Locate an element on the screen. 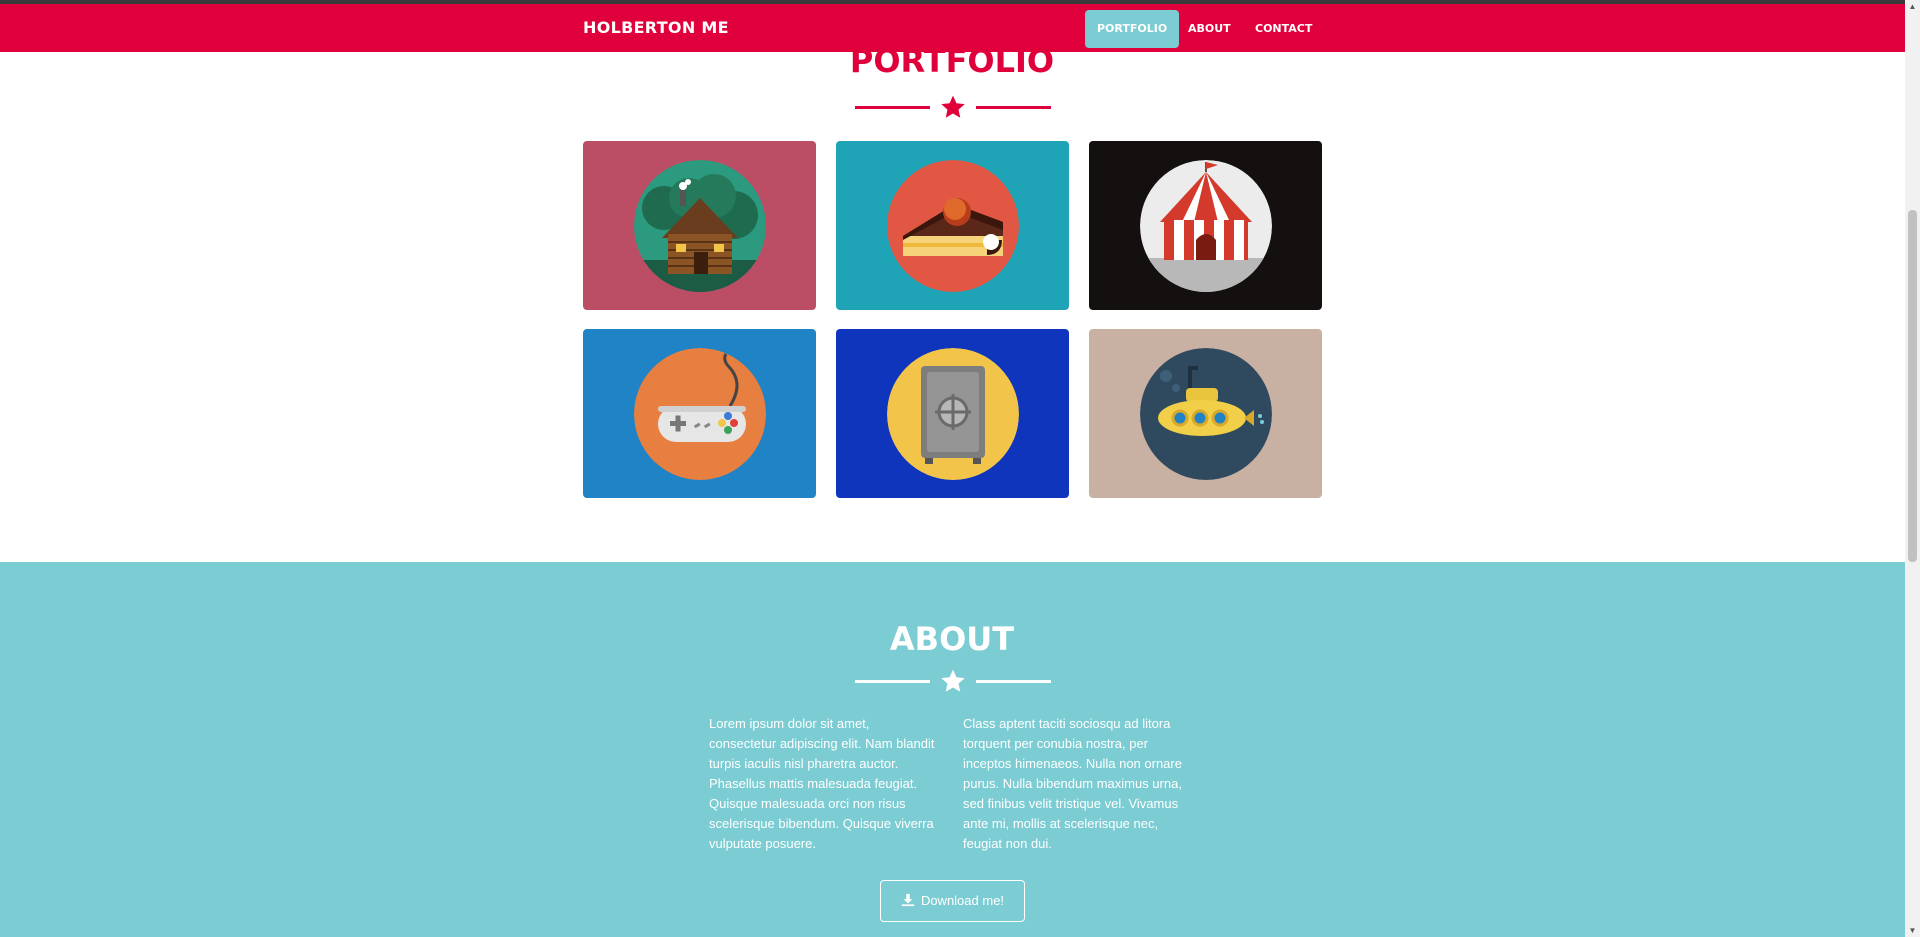 Image resolution: width=1920 pixels, height=937 pixels. portfolio-item-cabin is located at coordinates (699, 225).